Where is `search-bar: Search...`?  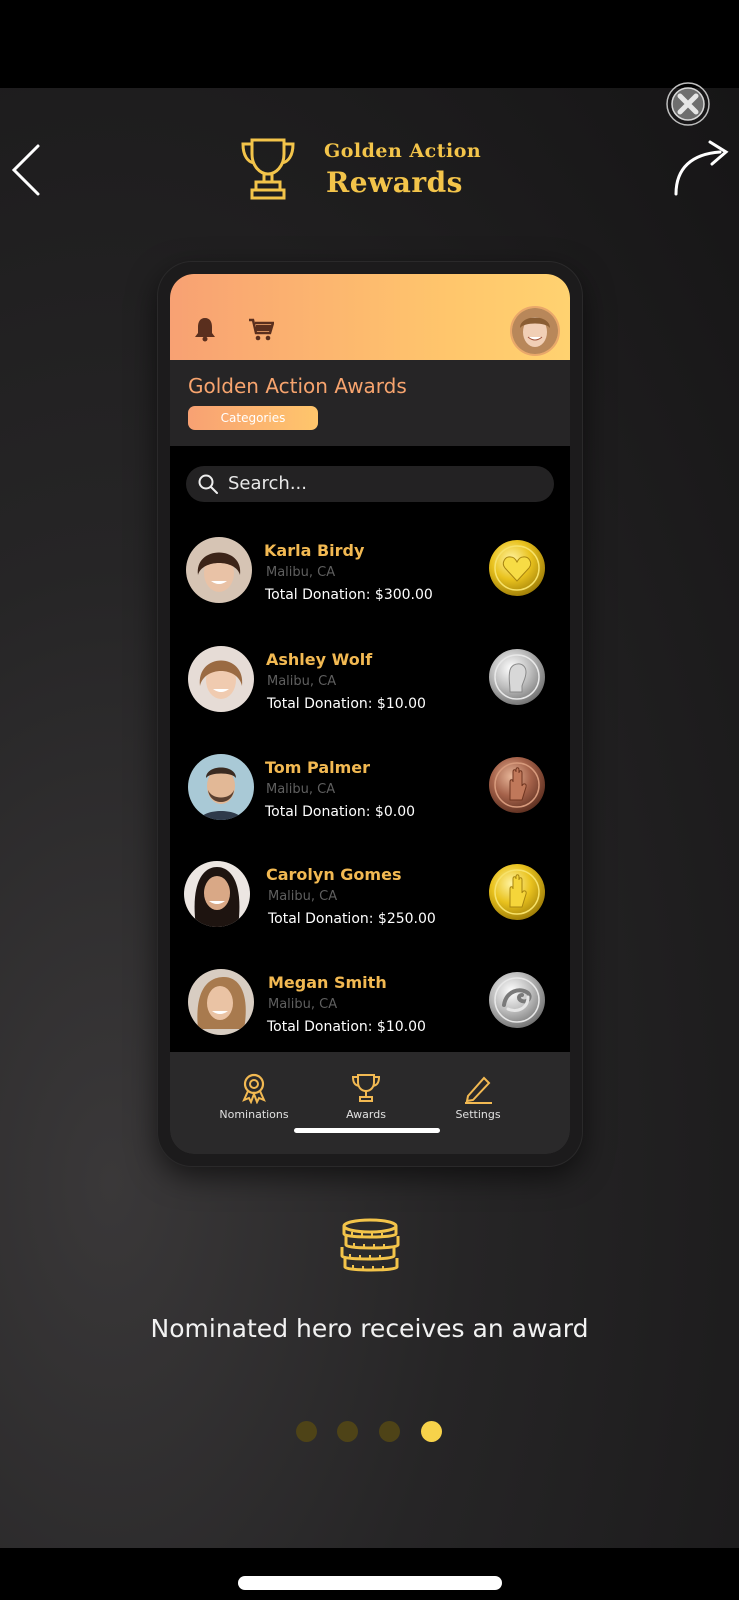
search-bar: Search... is located at coordinates (370, 484).